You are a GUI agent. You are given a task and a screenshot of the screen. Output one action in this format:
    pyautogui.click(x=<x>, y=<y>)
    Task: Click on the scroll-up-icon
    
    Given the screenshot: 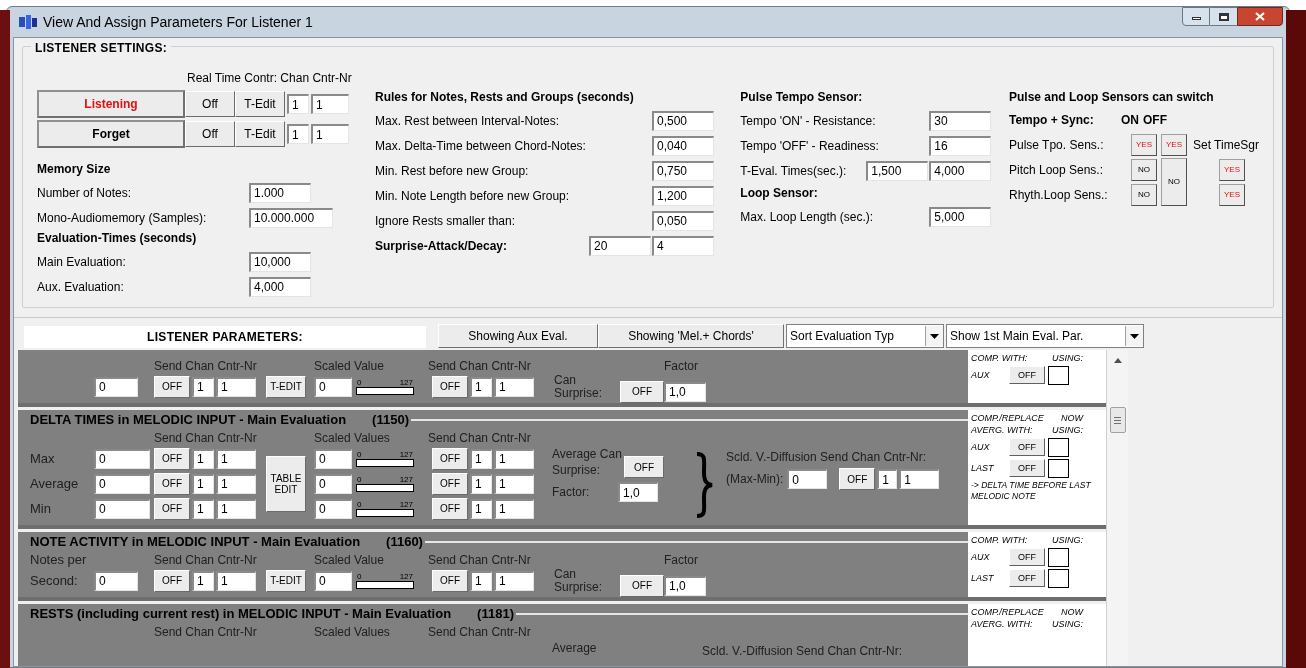 What is the action you would take?
    pyautogui.click(x=1117, y=360)
    